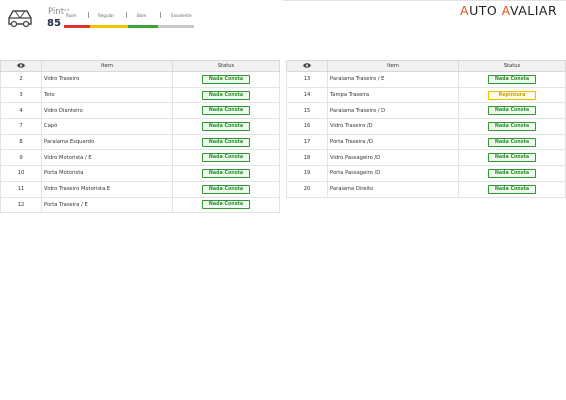 This screenshot has height=400, width=566. What do you see at coordinates (393, 158) in the screenshot?
I see `row-item: Vidro Passageiro /D` at bounding box center [393, 158].